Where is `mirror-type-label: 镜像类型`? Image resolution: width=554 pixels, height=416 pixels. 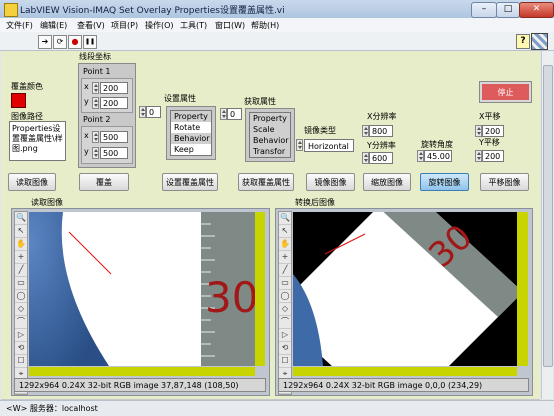 mirror-type-label: 镜像类型 is located at coordinates (320, 130).